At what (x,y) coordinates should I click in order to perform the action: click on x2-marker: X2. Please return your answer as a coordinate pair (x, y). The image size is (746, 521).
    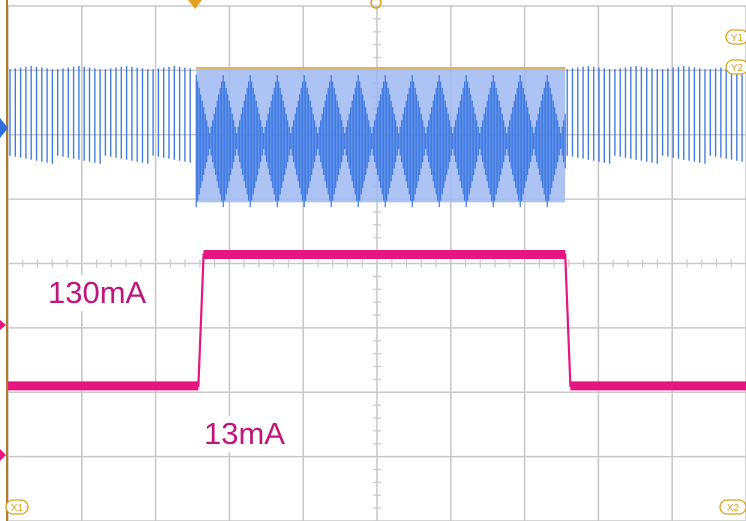
    Looking at the image, I should click on (732, 507).